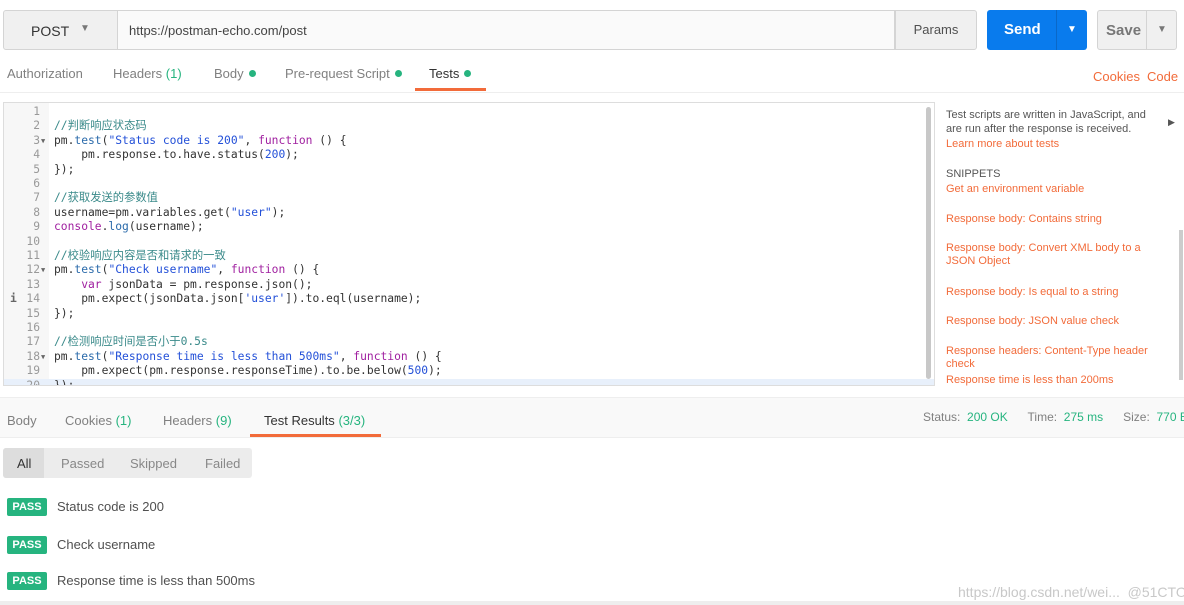 The width and height of the screenshot is (1184, 605). I want to click on code-line: 1, so click(469, 112).